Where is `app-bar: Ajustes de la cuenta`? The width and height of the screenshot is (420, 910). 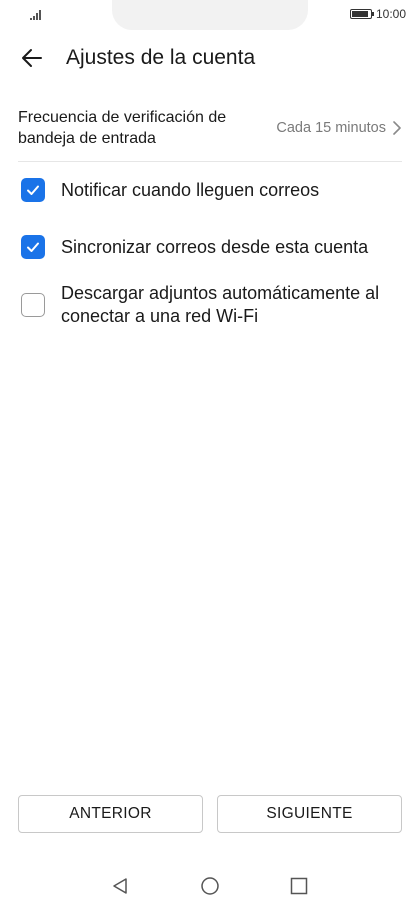 app-bar: Ajustes de la cuenta is located at coordinates (210, 58).